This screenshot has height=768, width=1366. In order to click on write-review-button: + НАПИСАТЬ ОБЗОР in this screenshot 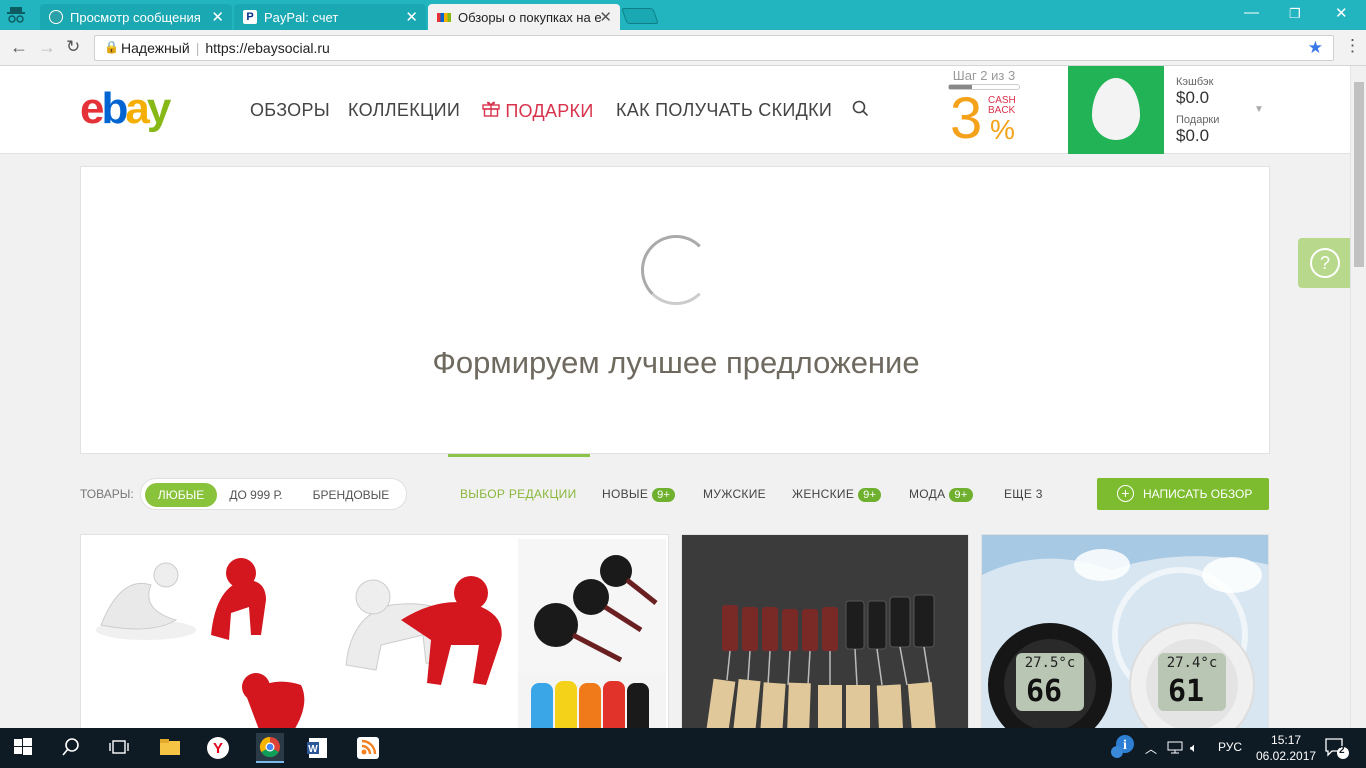, I will do `click(1183, 494)`.